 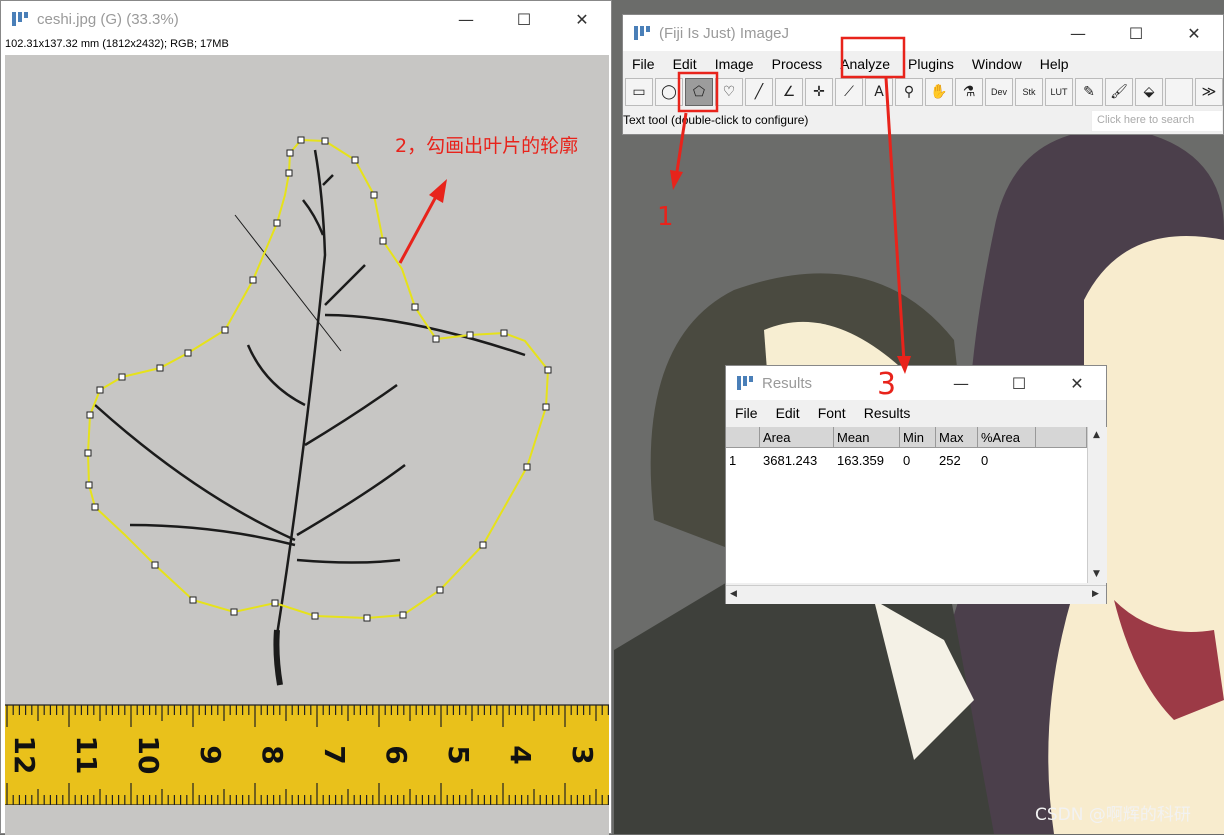 I want to click on ruler-number: 10, so click(x=148, y=755).